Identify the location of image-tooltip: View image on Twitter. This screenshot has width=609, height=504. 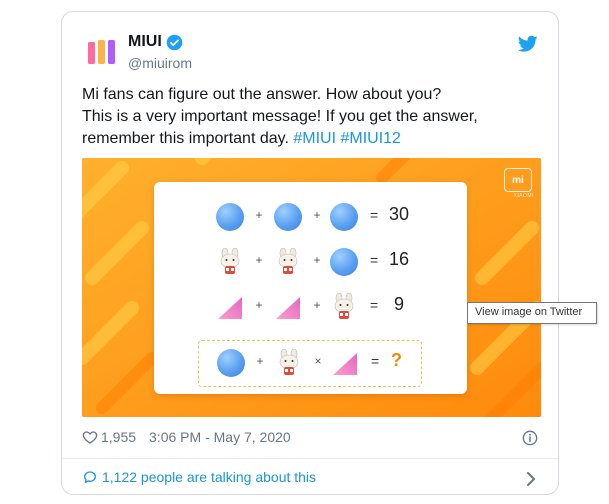
(532, 313).